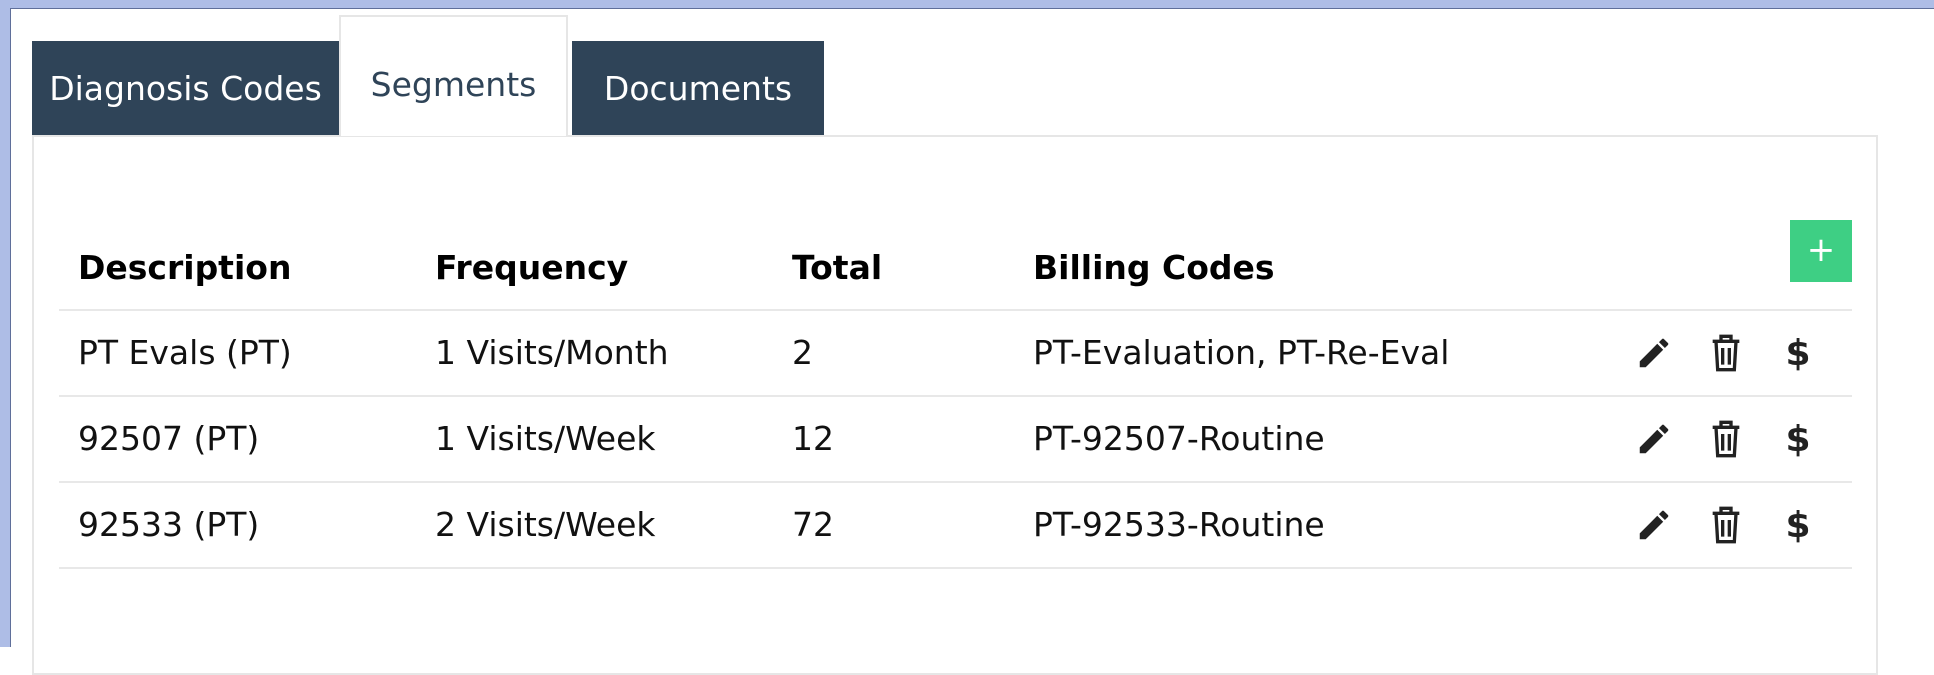 This screenshot has height=675, width=1934. What do you see at coordinates (185, 352) in the screenshot?
I see `description-cell: PT Evals (PT)` at bounding box center [185, 352].